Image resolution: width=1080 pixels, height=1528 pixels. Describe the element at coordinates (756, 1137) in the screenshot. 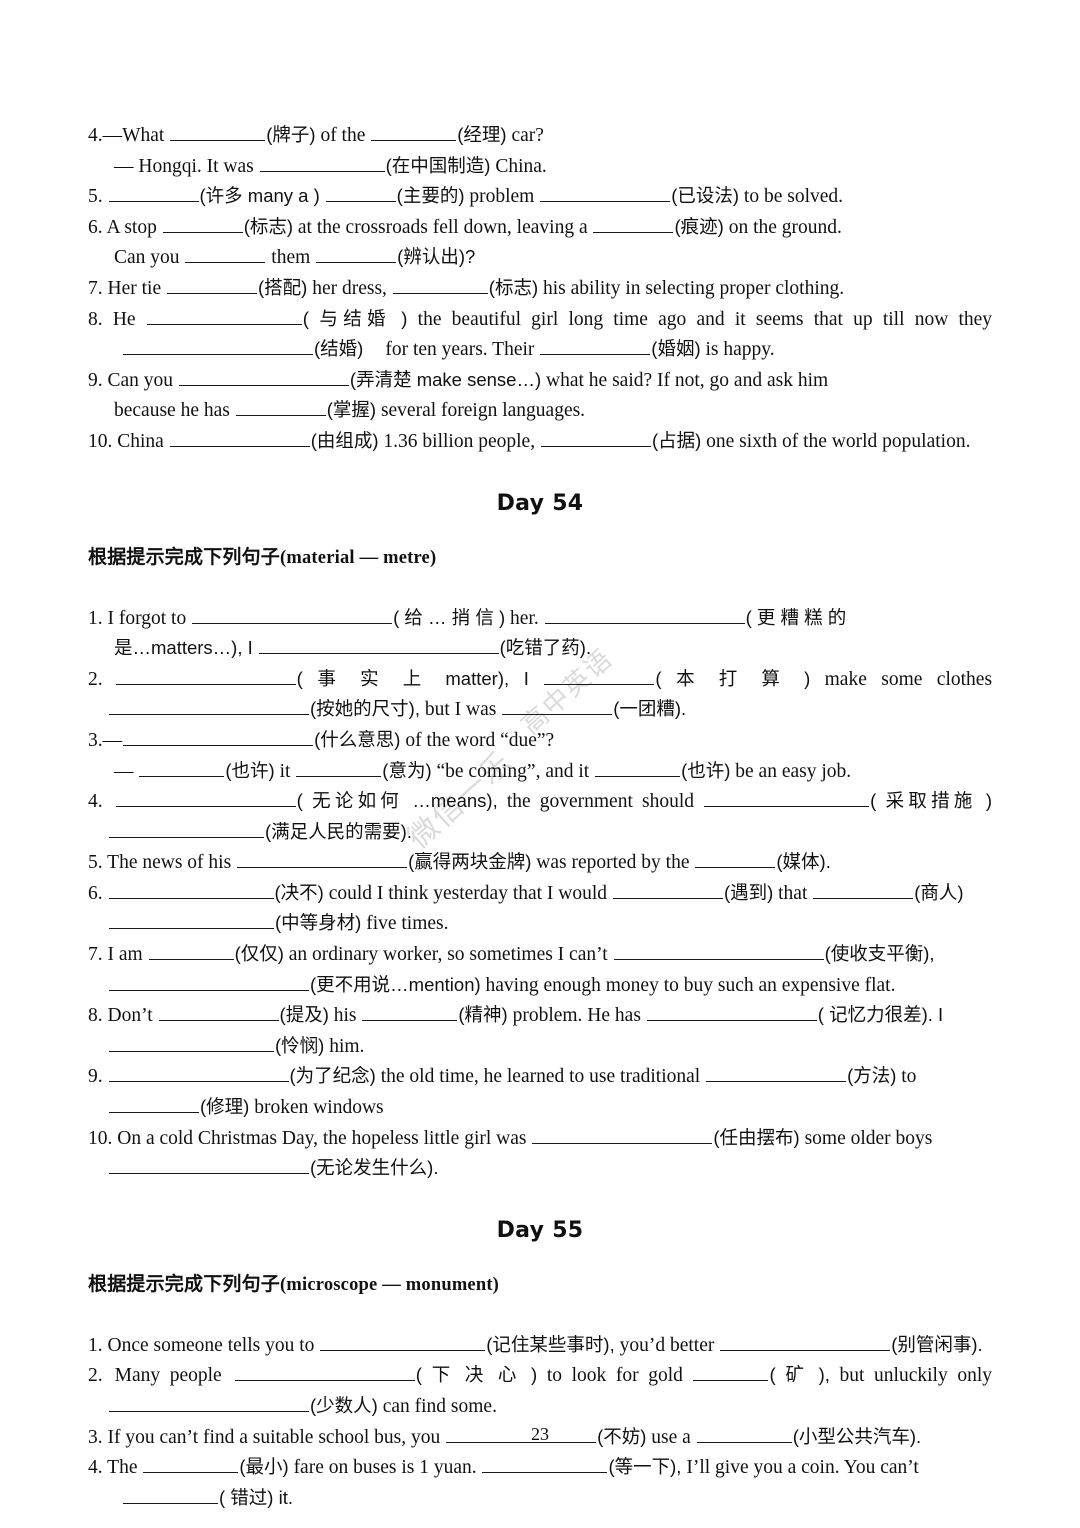

I see `hint-cn: (任由摆布)` at that location.